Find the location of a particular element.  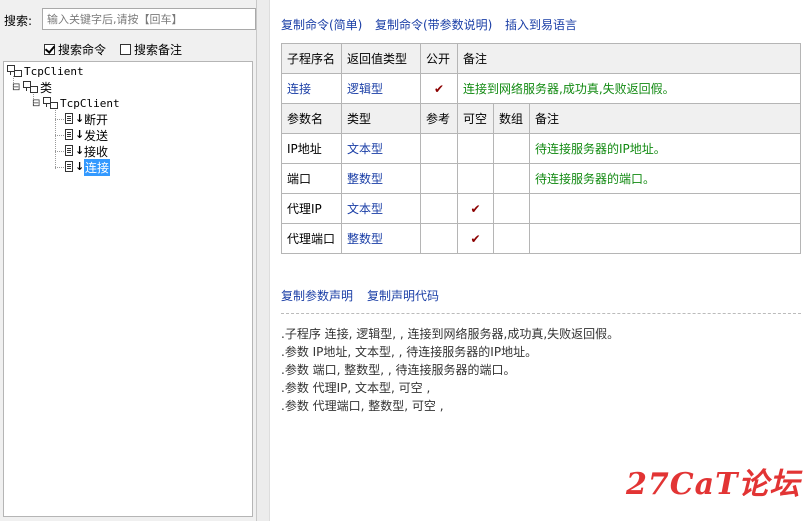

param-note-cell: 待连接服务器的IP地址。 is located at coordinates (665, 148).